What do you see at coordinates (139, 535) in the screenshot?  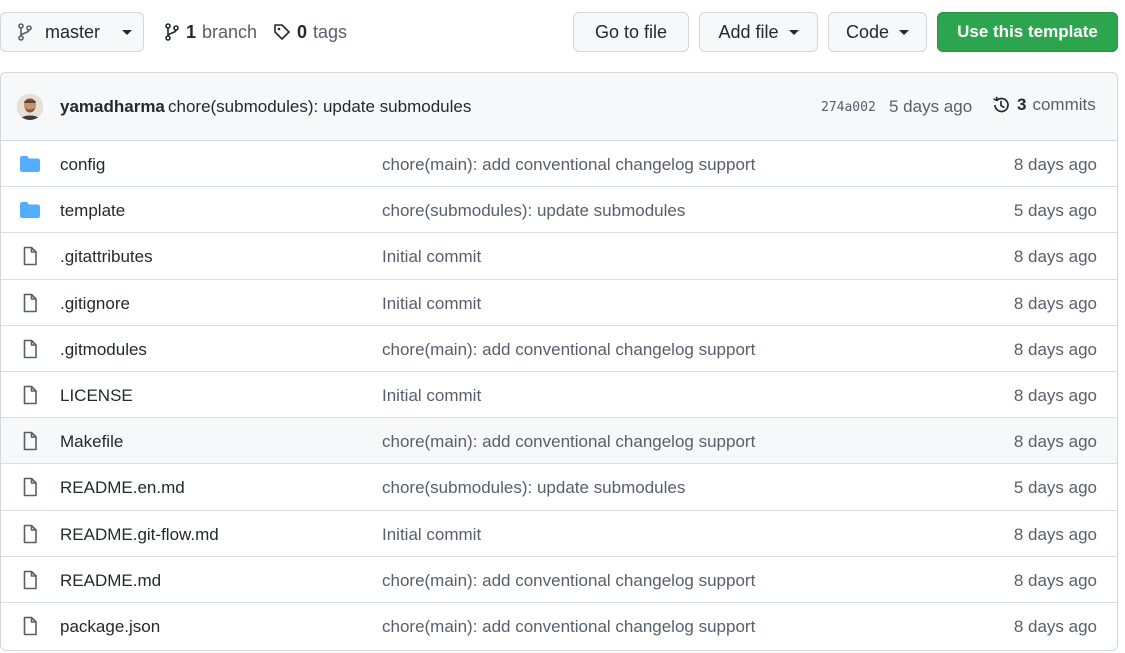 I see `file-name-link: README.git-flow.md` at bounding box center [139, 535].